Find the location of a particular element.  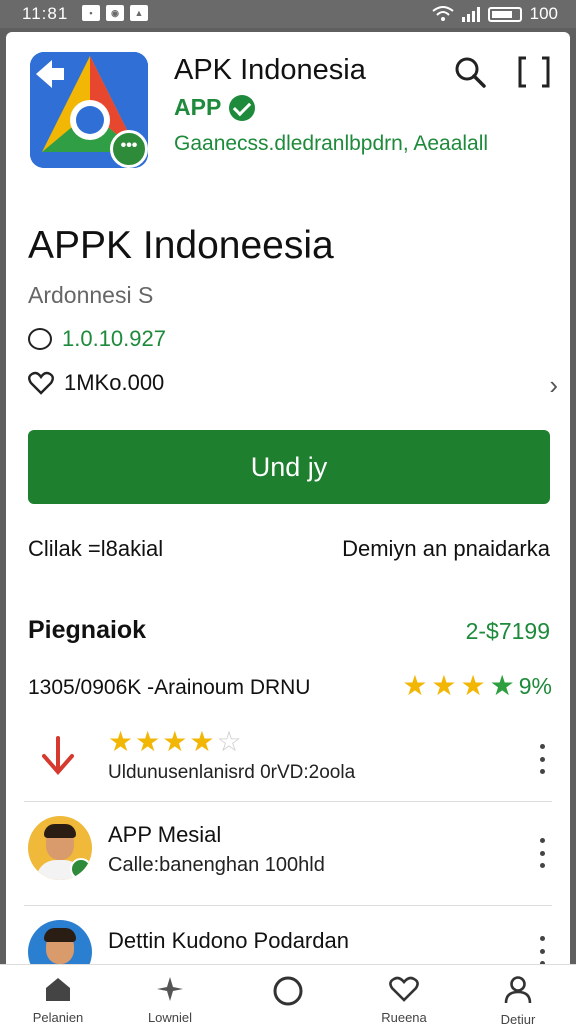

bottom-nav: Pelanien Lowniel Rueena Detiur is located at coordinates (288, 994).